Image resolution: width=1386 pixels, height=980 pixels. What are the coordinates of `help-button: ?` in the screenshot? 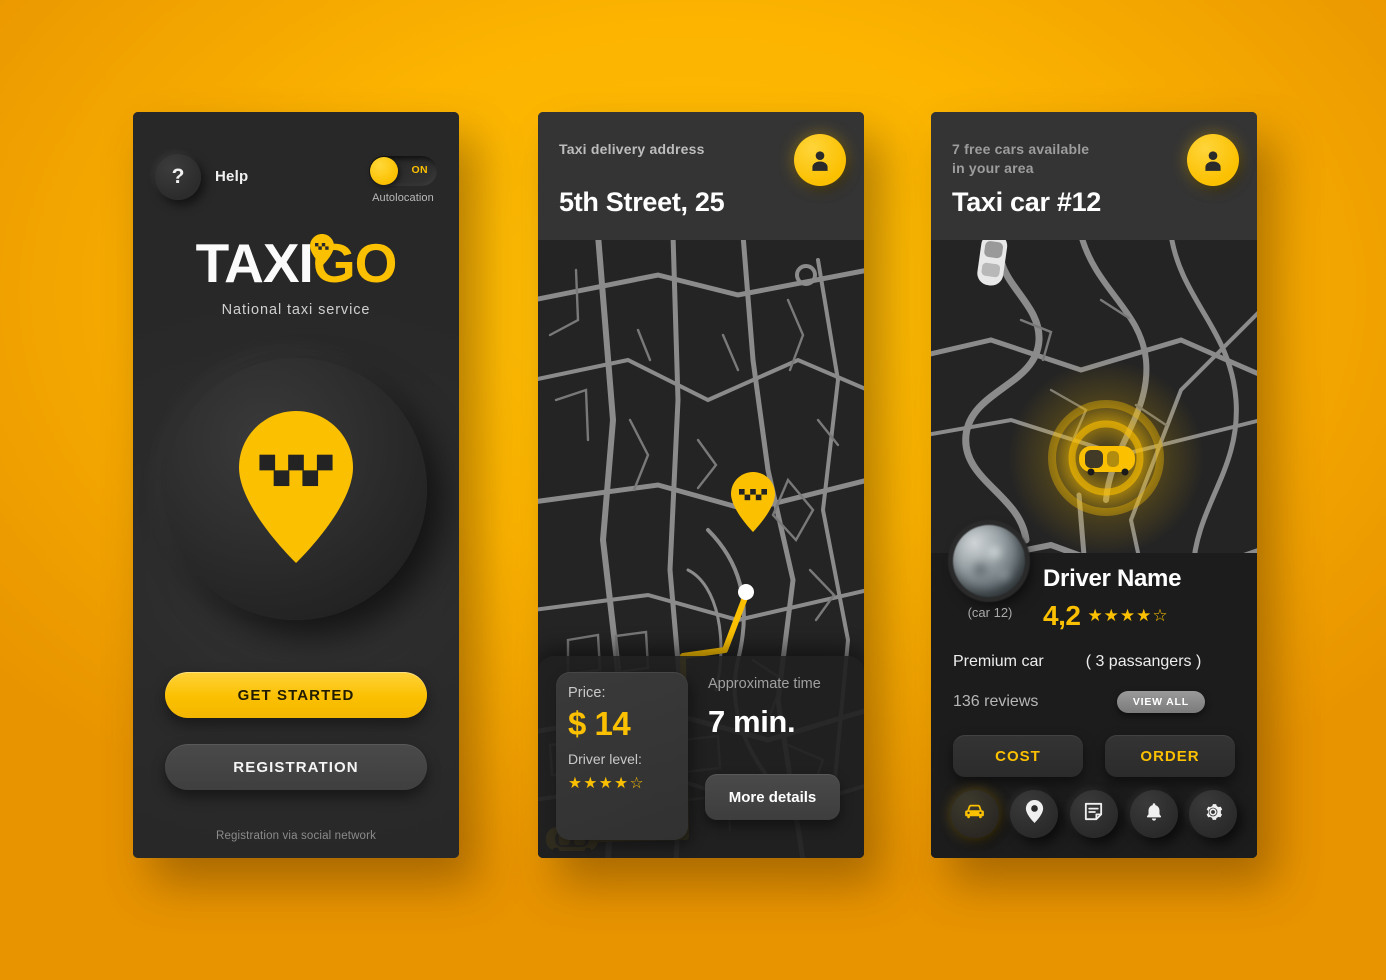 It's located at (178, 177).